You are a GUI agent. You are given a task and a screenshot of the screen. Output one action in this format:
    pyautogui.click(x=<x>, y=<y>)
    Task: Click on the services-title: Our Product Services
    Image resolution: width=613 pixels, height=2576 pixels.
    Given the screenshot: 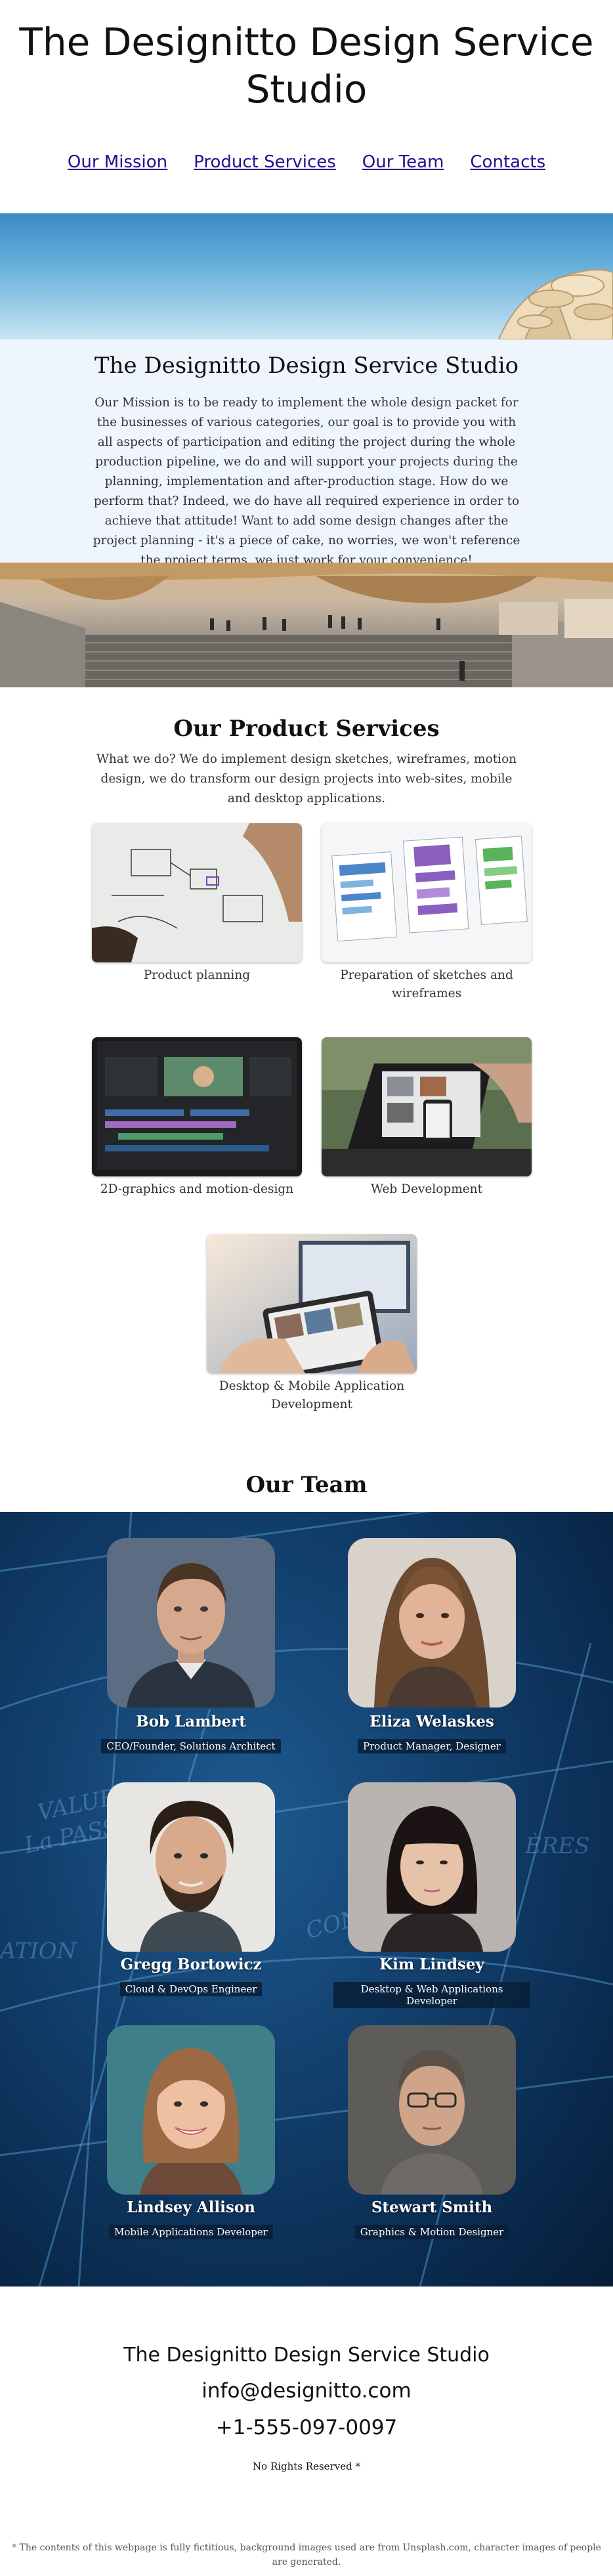 What is the action you would take?
    pyautogui.click(x=306, y=729)
    